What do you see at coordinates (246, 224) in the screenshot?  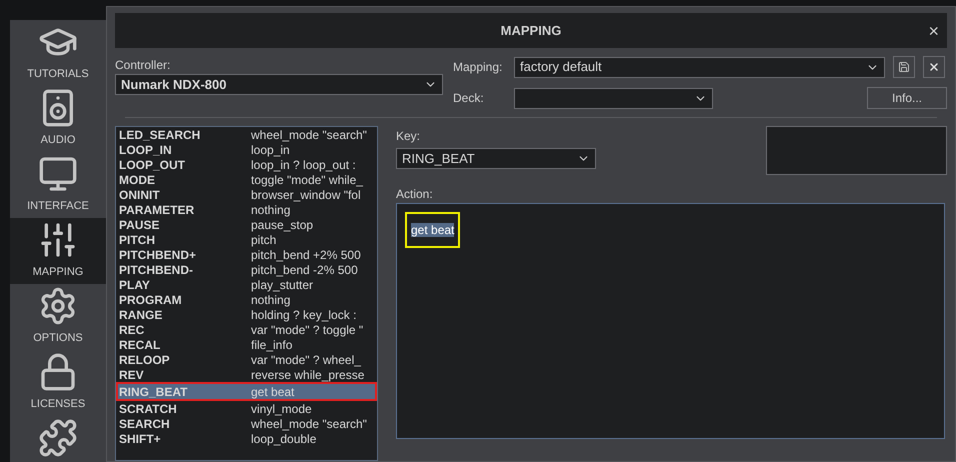 I see `key-list-row: PAUSE pause_stop` at bounding box center [246, 224].